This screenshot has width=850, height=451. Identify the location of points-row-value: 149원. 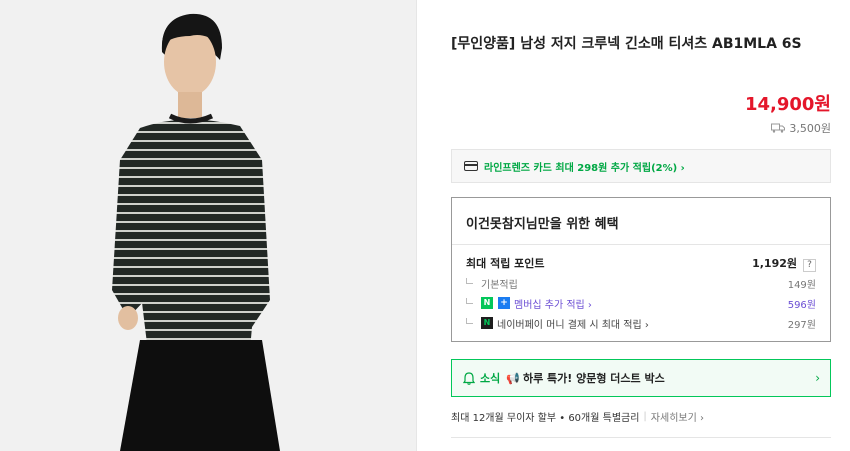
(801, 285).